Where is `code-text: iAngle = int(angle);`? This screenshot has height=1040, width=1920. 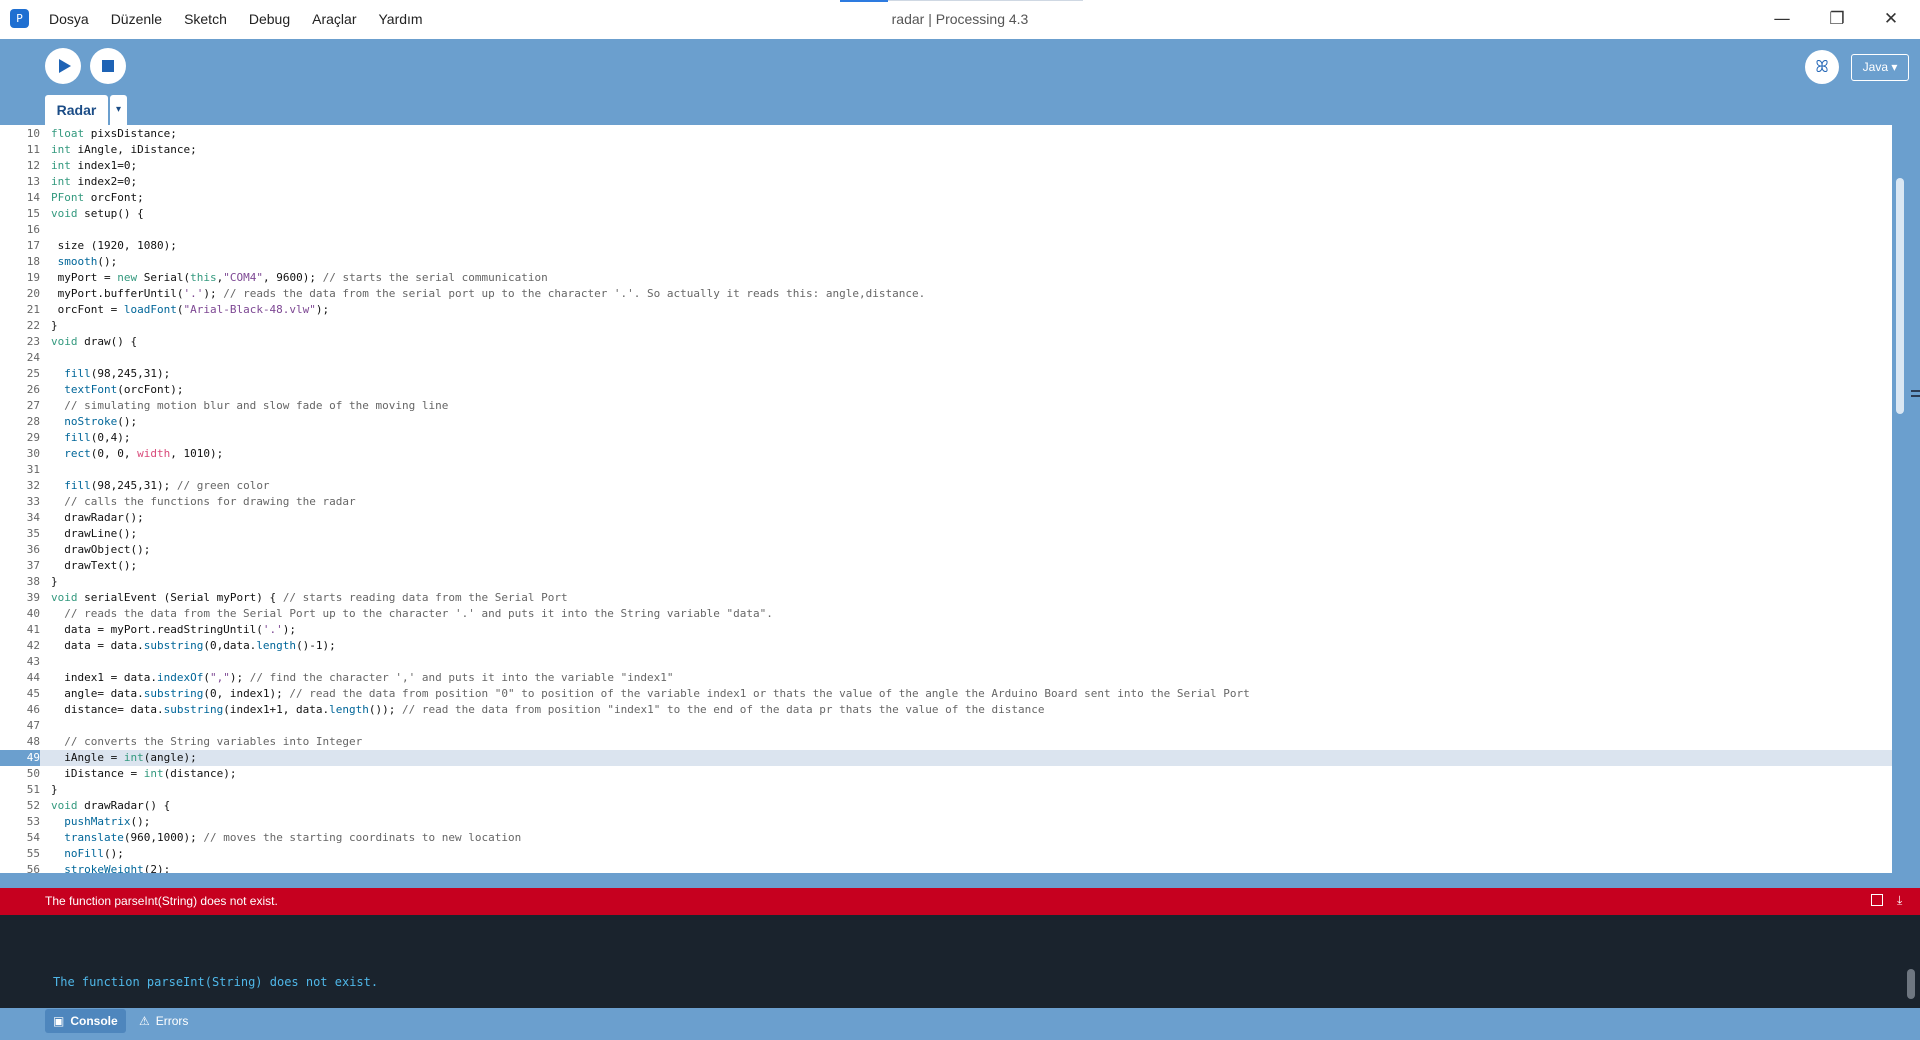
code-text: iAngle = int(angle); is located at coordinates (124, 757).